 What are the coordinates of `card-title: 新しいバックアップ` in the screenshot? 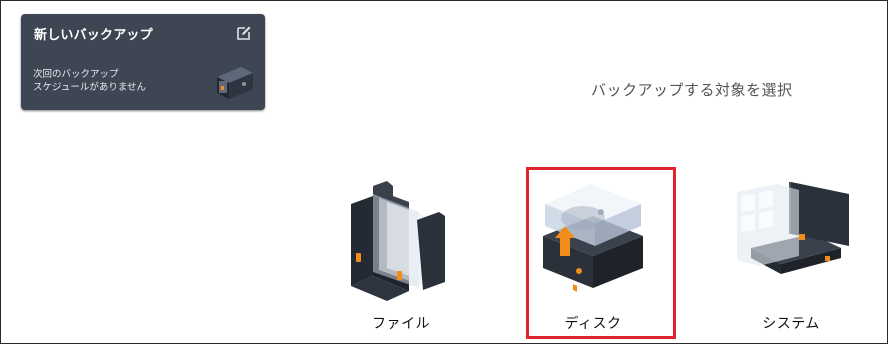 It's located at (93, 35).